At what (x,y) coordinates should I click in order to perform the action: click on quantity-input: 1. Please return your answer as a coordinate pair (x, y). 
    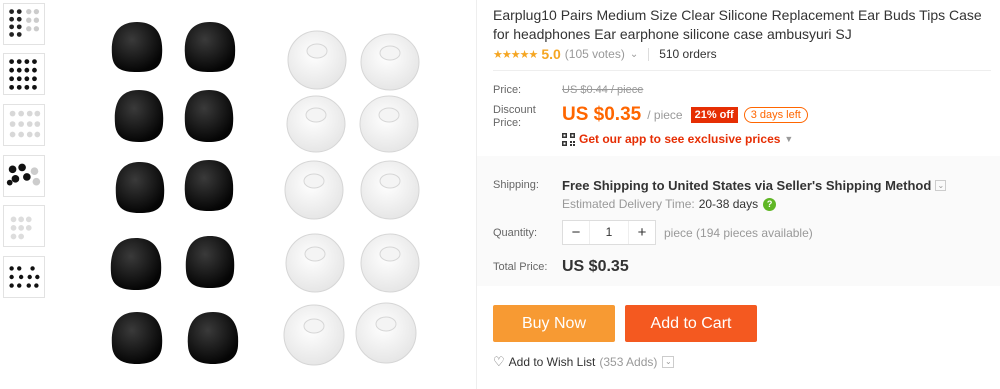
    Looking at the image, I should click on (609, 232).